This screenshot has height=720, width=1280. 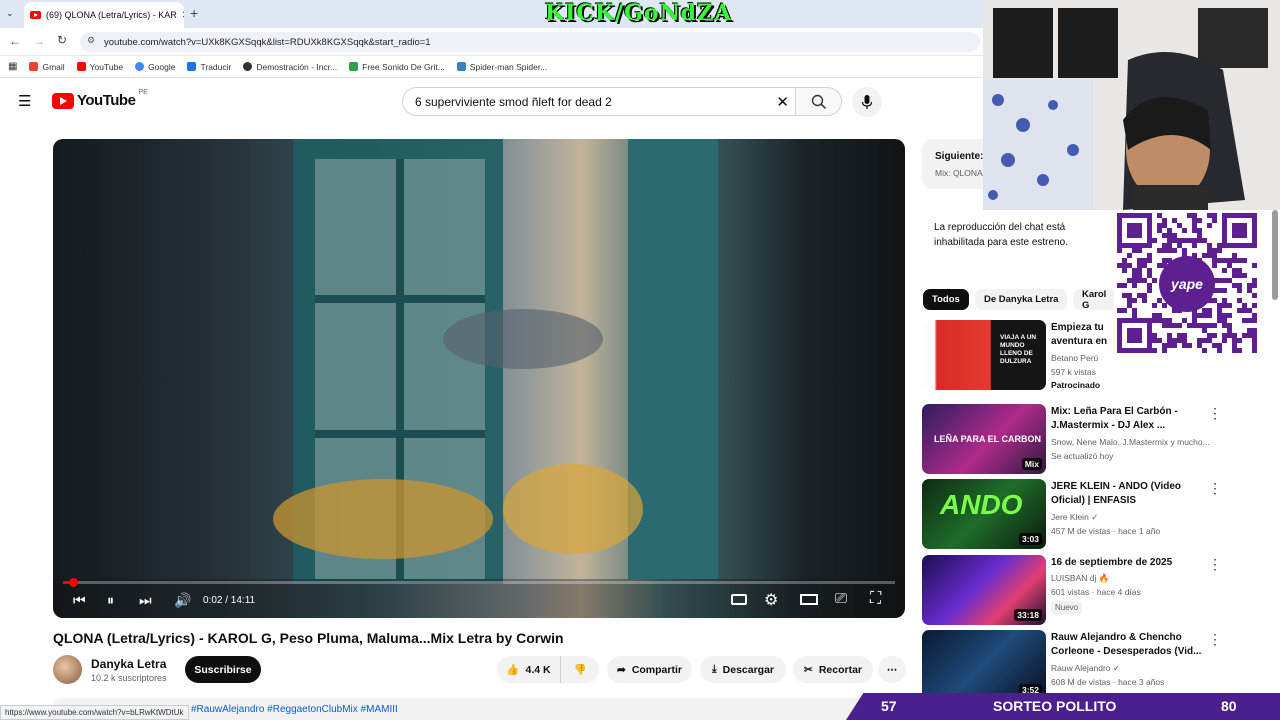 What do you see at coordinates (959, 173) in the screenshot?
I see `next-video-sub: Mix: QLONA` at bounding box center [959, 173].